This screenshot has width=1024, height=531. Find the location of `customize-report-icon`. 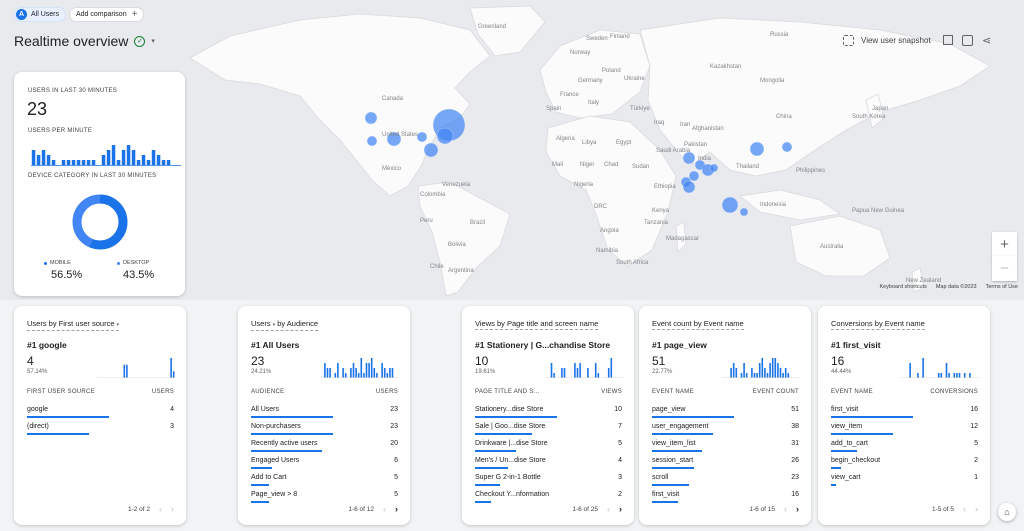

customize-report-icon is located at coordinates (967, 40).